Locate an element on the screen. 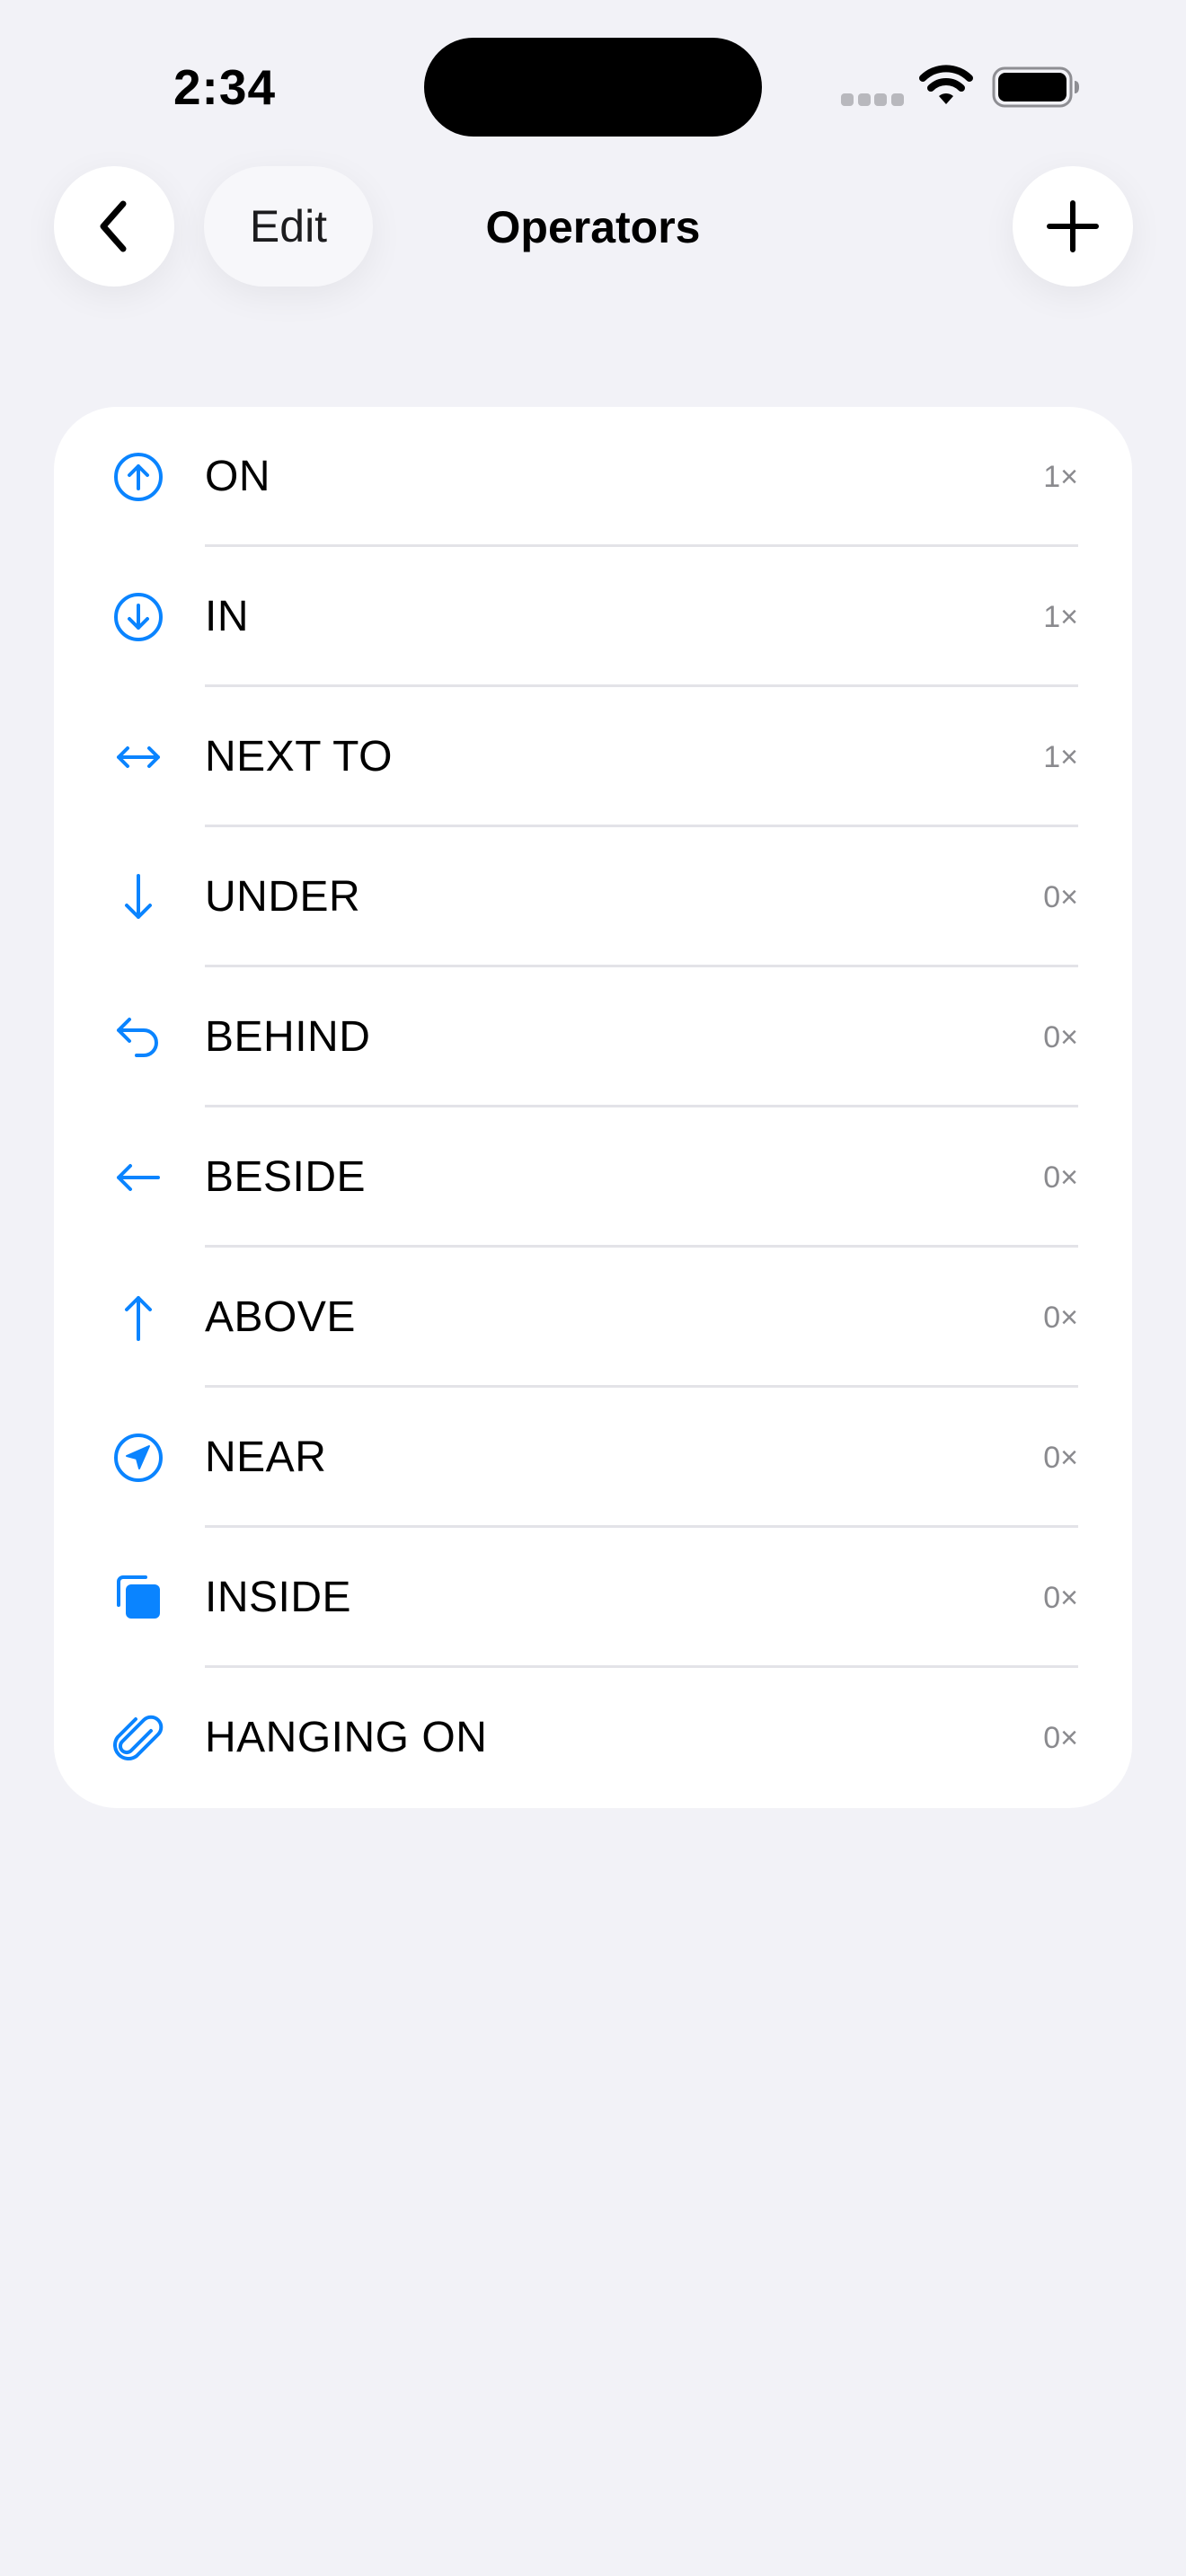  squares-stacked-icon is located at coordinates (138, 1598).